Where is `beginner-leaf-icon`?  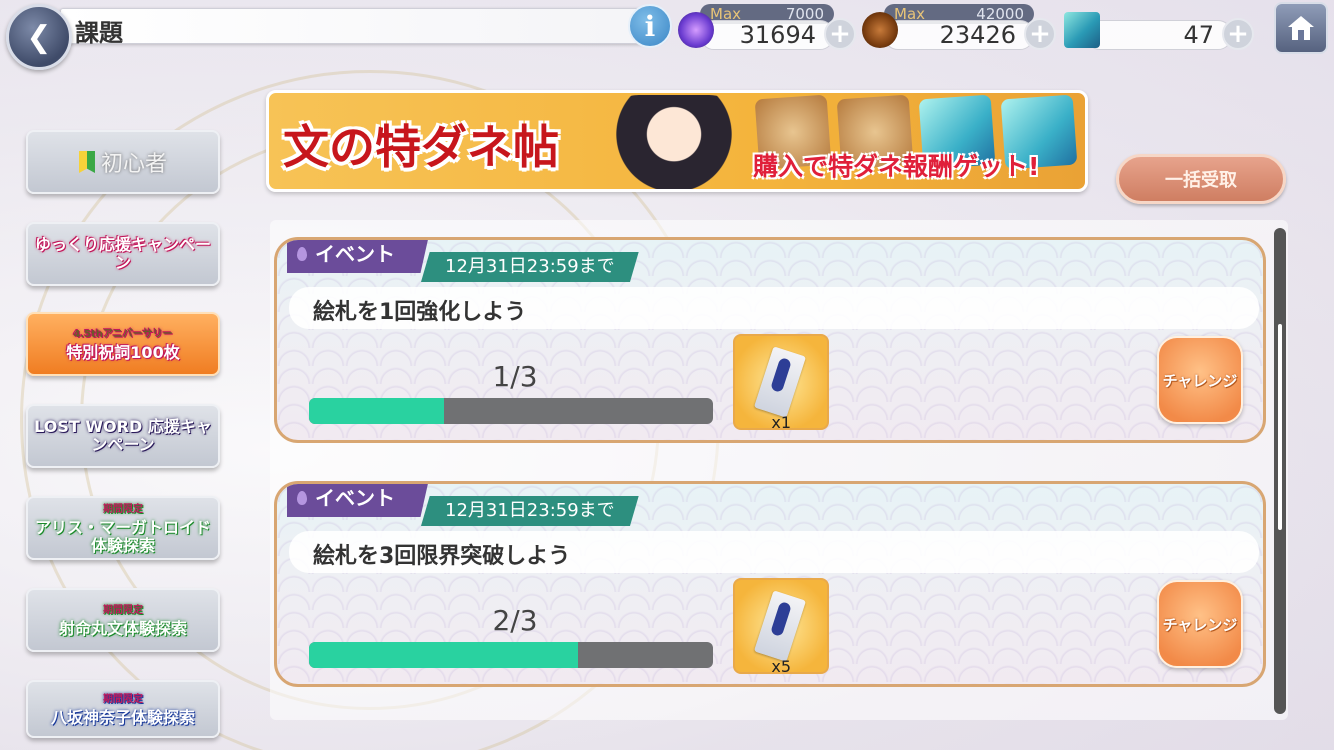
beginner-leaf-icon is located at coordinates (86, 162).